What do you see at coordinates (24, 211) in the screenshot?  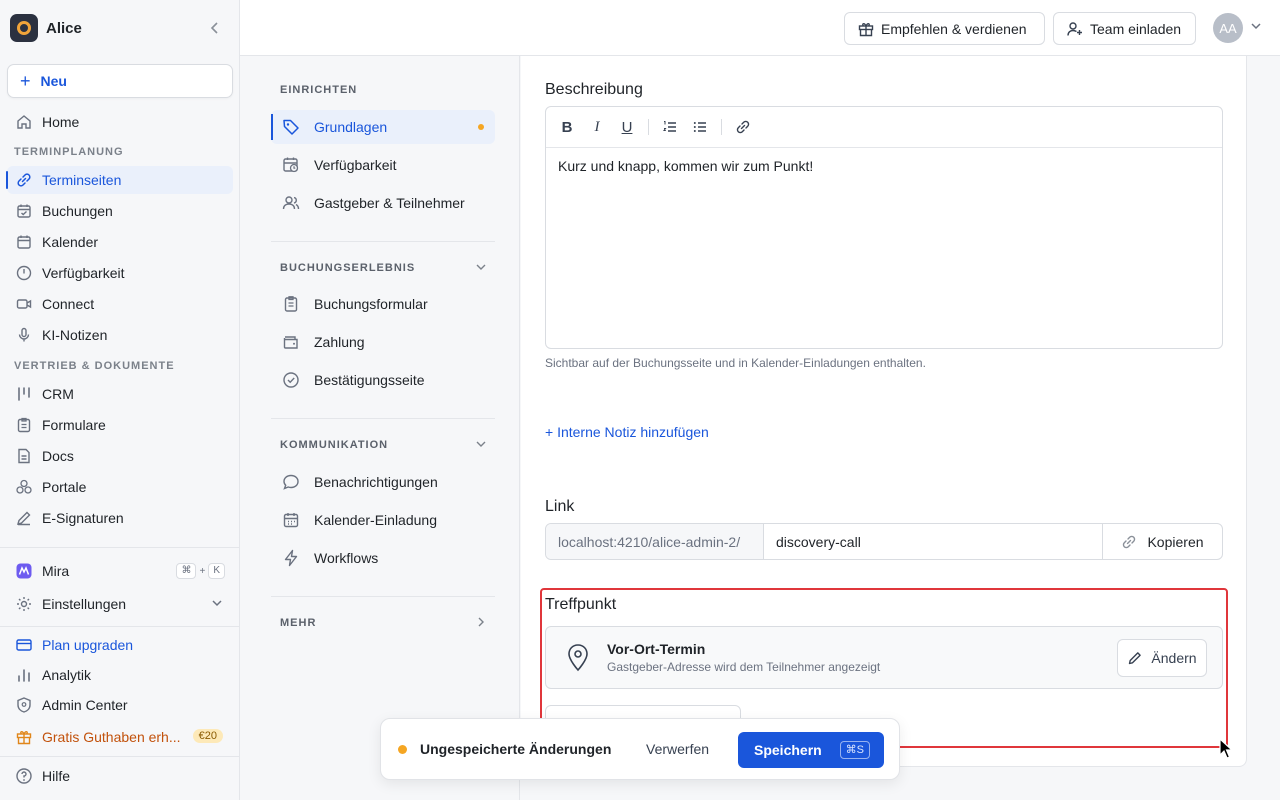 I see `calendar-check-icon` at bounding box center [24, 211].